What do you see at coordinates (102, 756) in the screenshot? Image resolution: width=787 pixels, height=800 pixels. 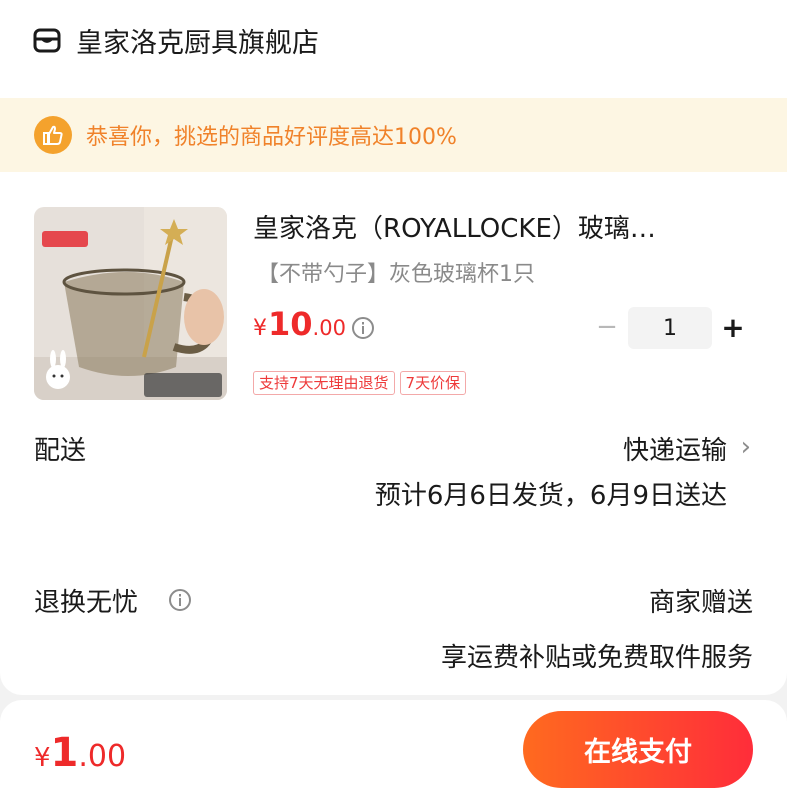 I see `total-decimal: .00` at bounding box center [102, 756].